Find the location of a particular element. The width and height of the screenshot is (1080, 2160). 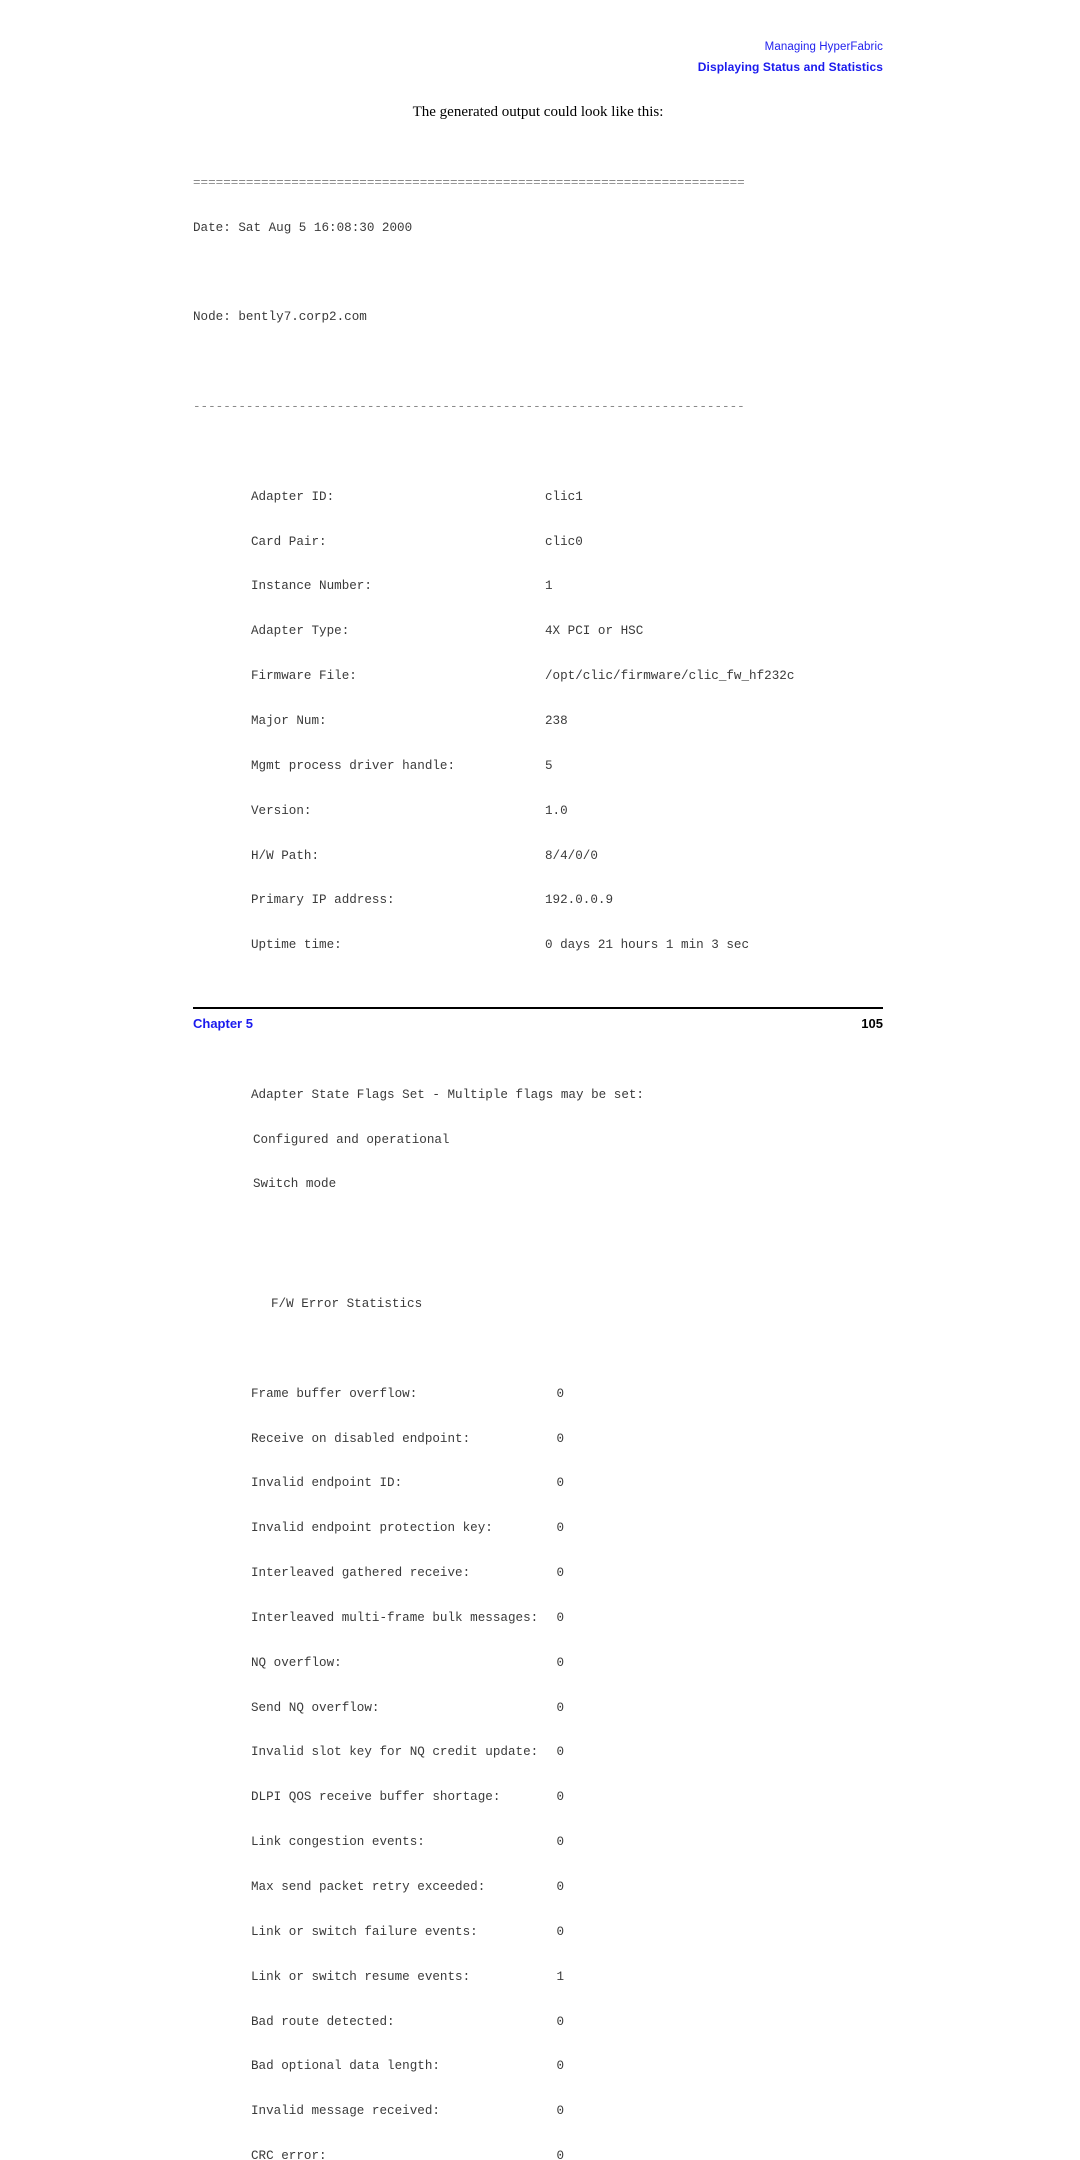

footer-divider is located at coordinates (538, 1008).